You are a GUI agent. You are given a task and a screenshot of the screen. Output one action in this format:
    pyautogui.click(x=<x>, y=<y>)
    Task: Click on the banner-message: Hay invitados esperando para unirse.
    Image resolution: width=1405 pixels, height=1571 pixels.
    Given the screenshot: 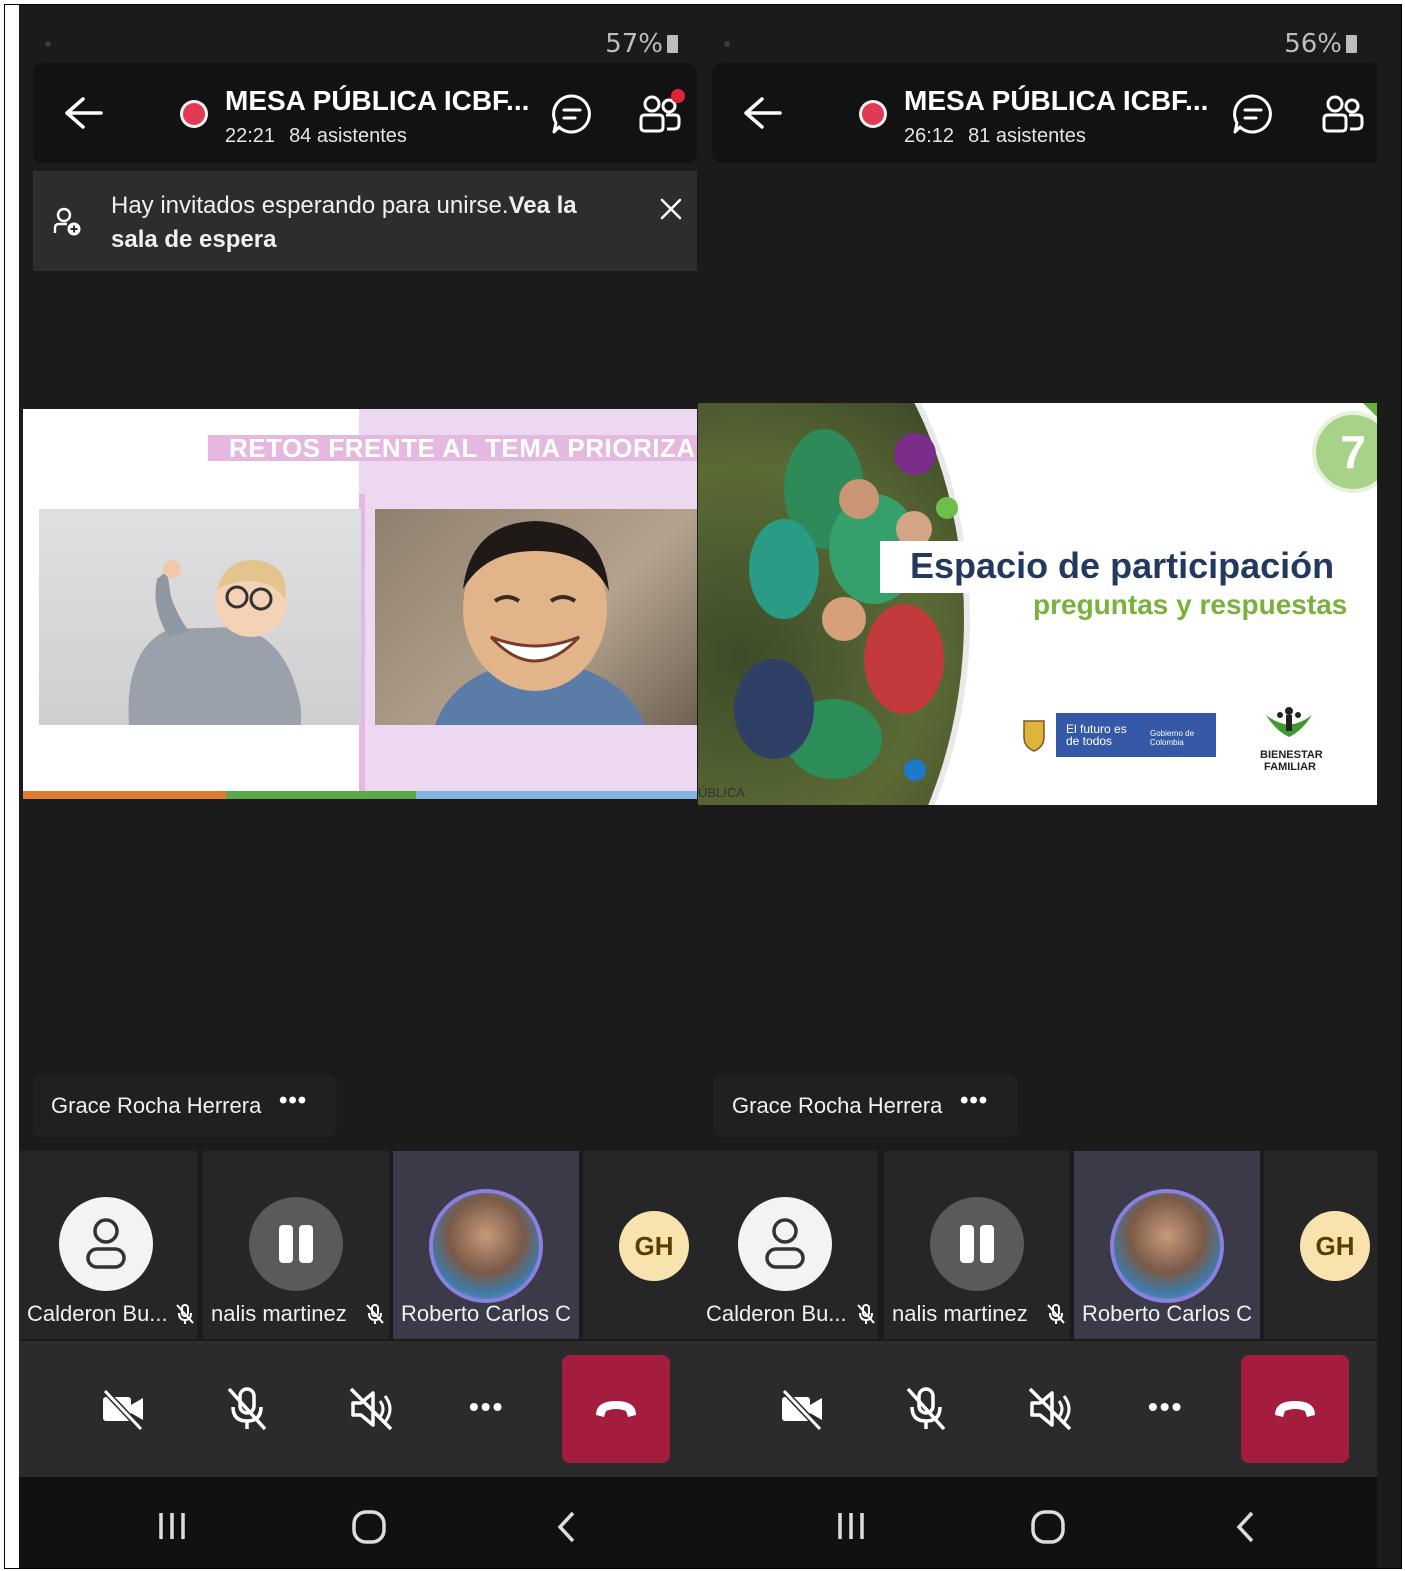 What is the action you would take?
    pyautogui.click(x=310, y=205)
    